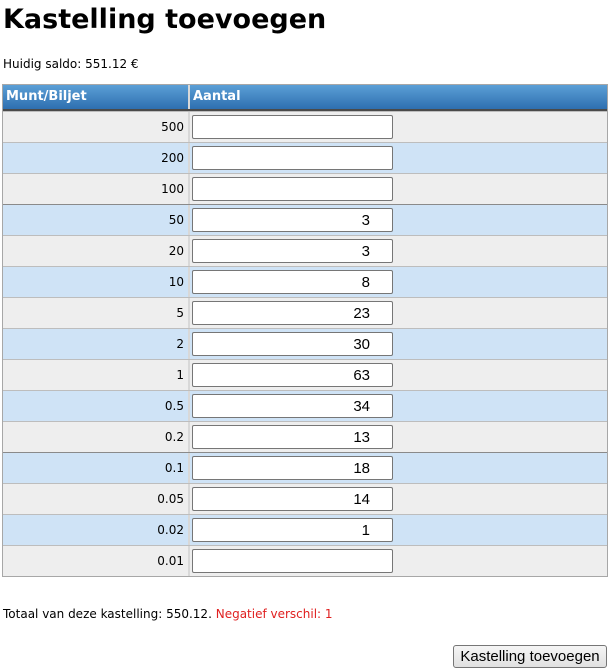  I want to click on table-row: 1, so click(305, 374).